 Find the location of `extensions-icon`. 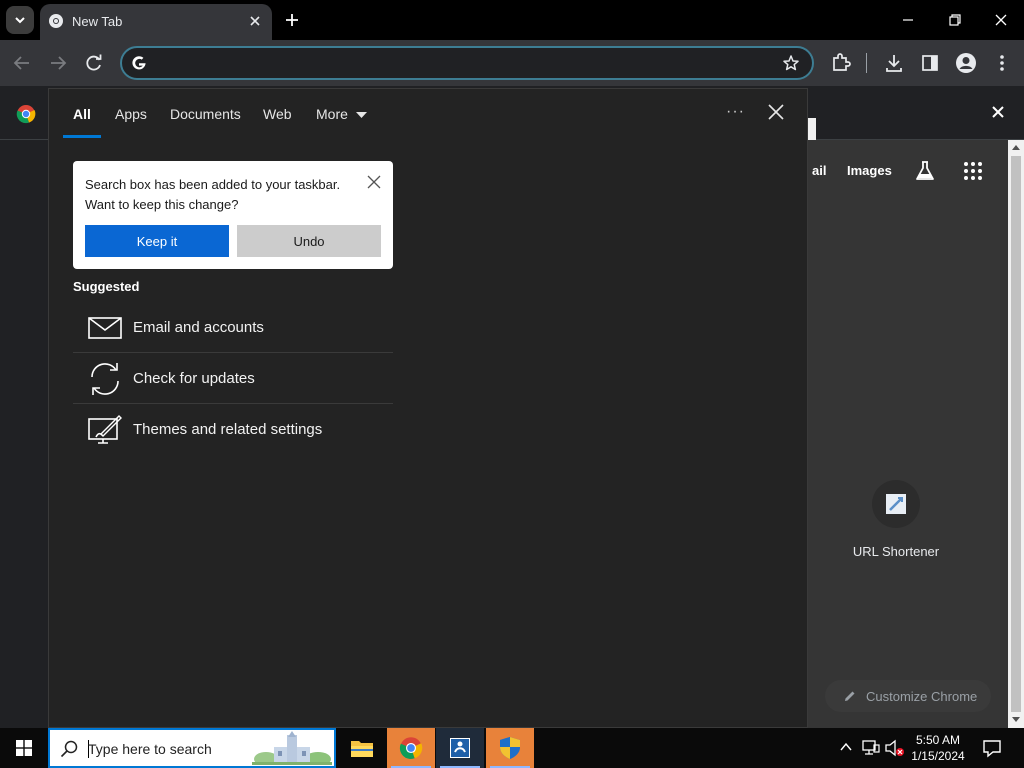

extensions-icon is located at coordinates (841, 63).